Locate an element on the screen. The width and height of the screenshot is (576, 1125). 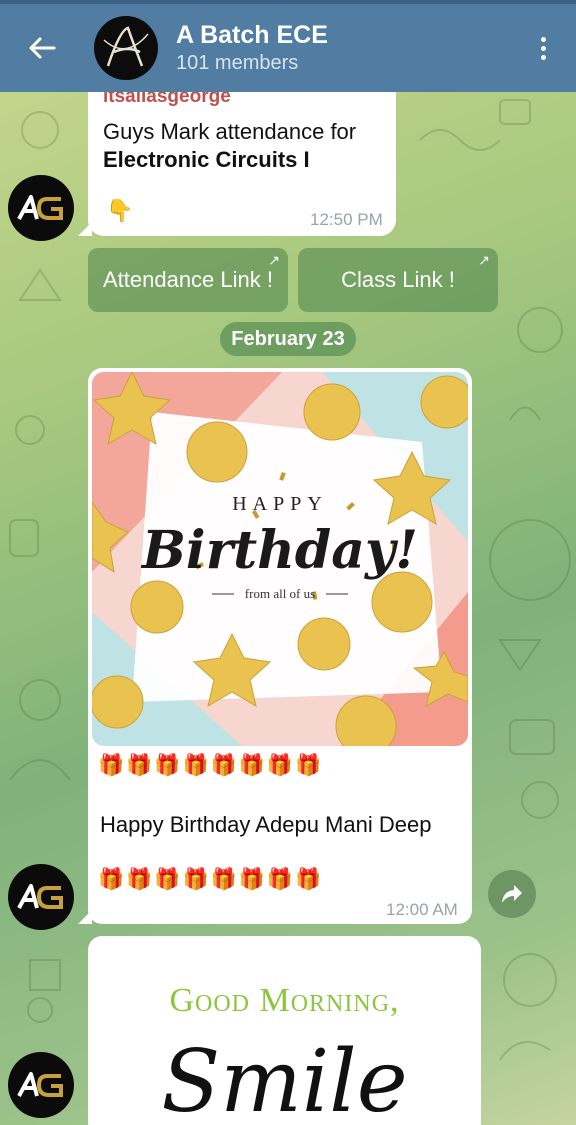
good-morning-text: Good Morning, is located at coordinates (284, 1000).